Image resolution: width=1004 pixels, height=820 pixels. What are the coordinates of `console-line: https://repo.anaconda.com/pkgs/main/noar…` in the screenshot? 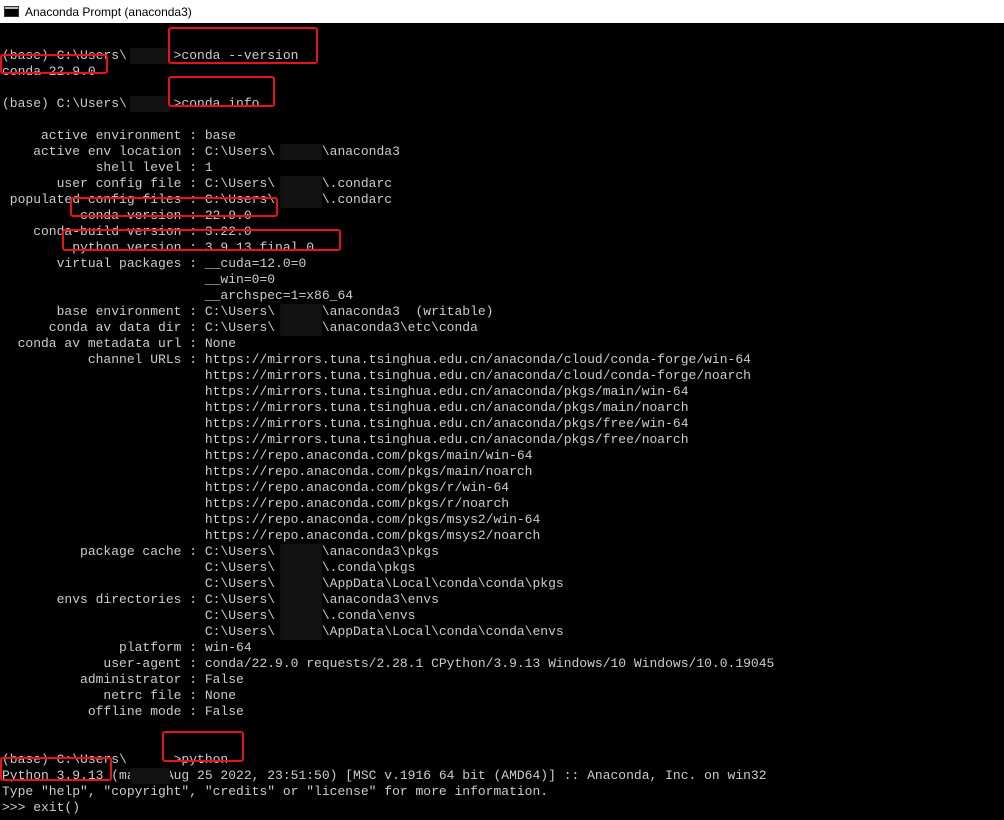 It's located at (267, 471).